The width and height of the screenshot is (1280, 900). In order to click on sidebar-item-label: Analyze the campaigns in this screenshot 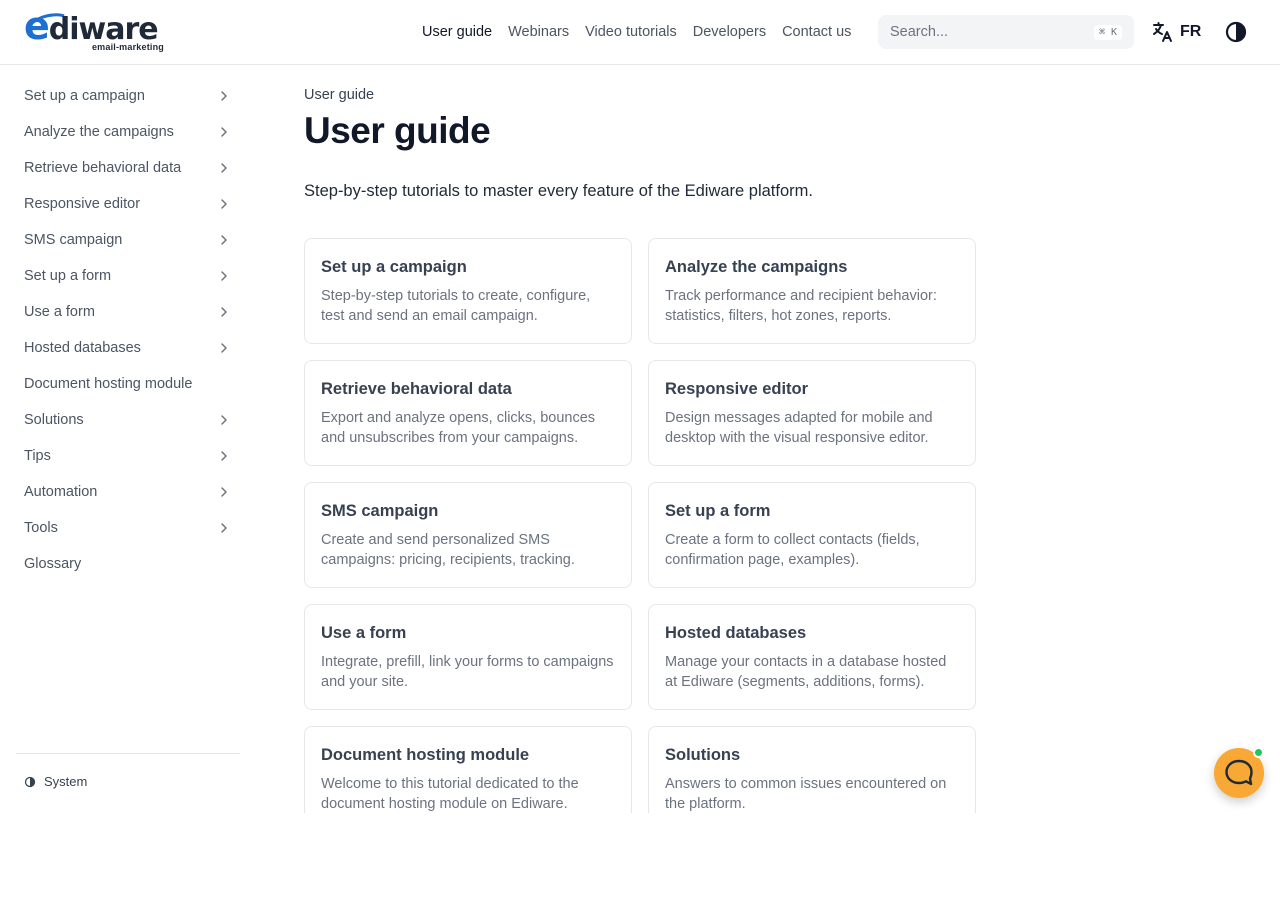, I will do `click(99, 132)`.